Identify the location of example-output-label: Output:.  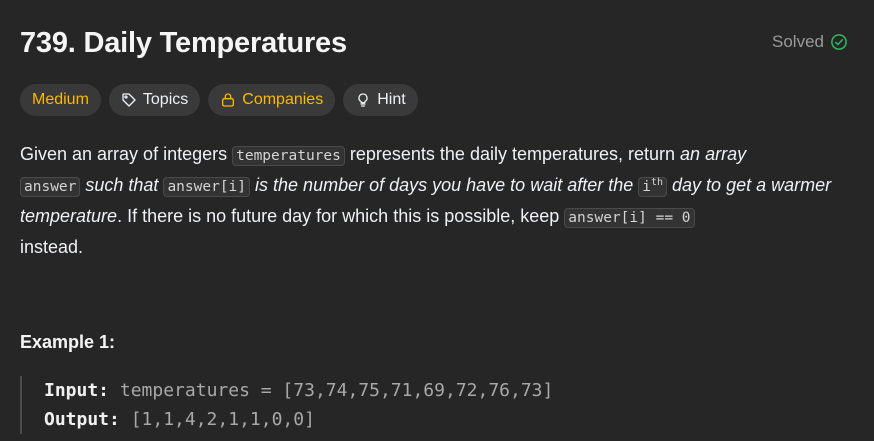
(82, 419).